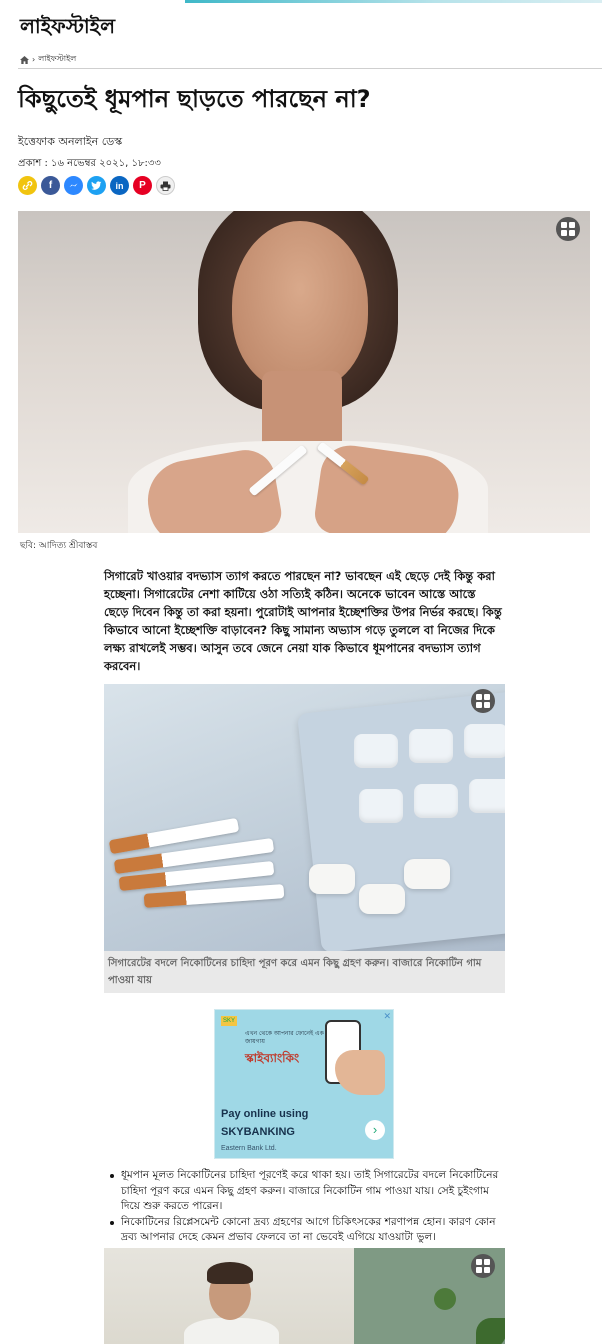 The height and width of the screenshot is (1344, 602). Describe the element at coordinates (89, 163) in the screenshot. I see `publish-date: প্রকাশ : ১৬ নভেম্বর ২০২১, ১৮:৩৩` at that location.